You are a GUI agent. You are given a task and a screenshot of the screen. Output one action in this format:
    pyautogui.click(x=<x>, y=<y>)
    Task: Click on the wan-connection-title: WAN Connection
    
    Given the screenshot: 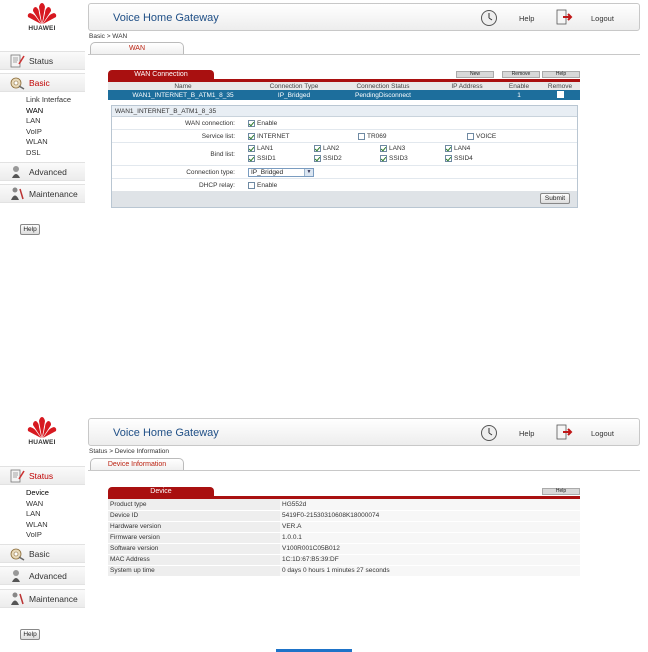 What is the action you would take?
    pyautogui.click(x=161, y=74)
    